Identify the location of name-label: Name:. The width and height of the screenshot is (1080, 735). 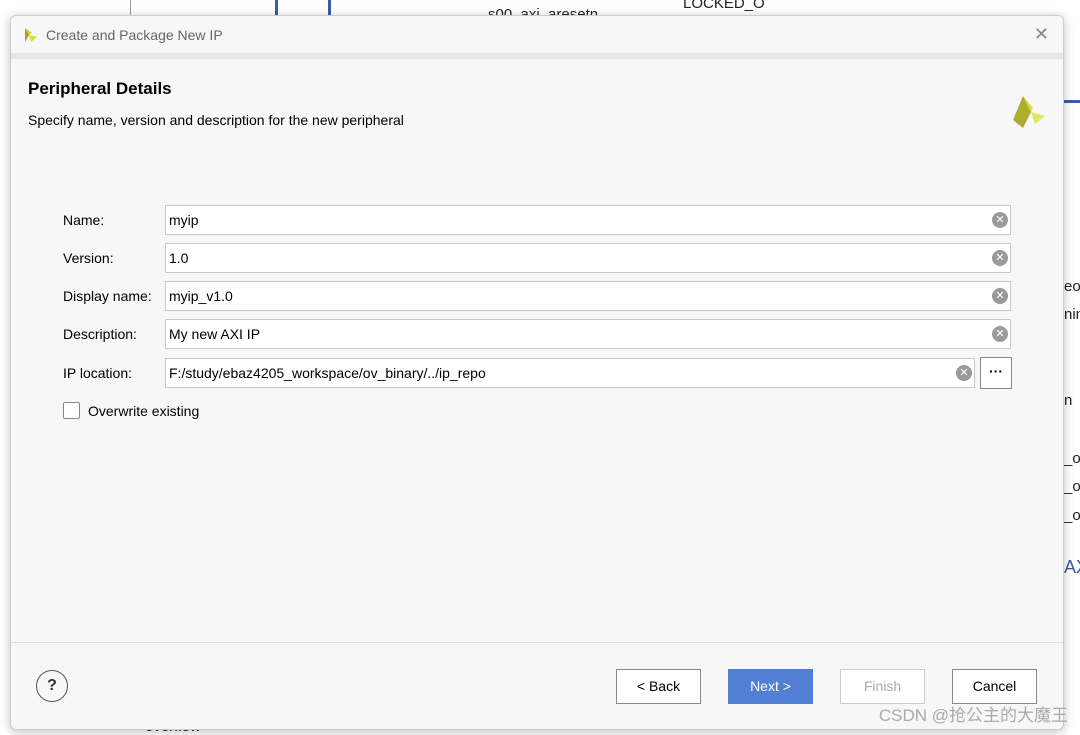
(84, 220).